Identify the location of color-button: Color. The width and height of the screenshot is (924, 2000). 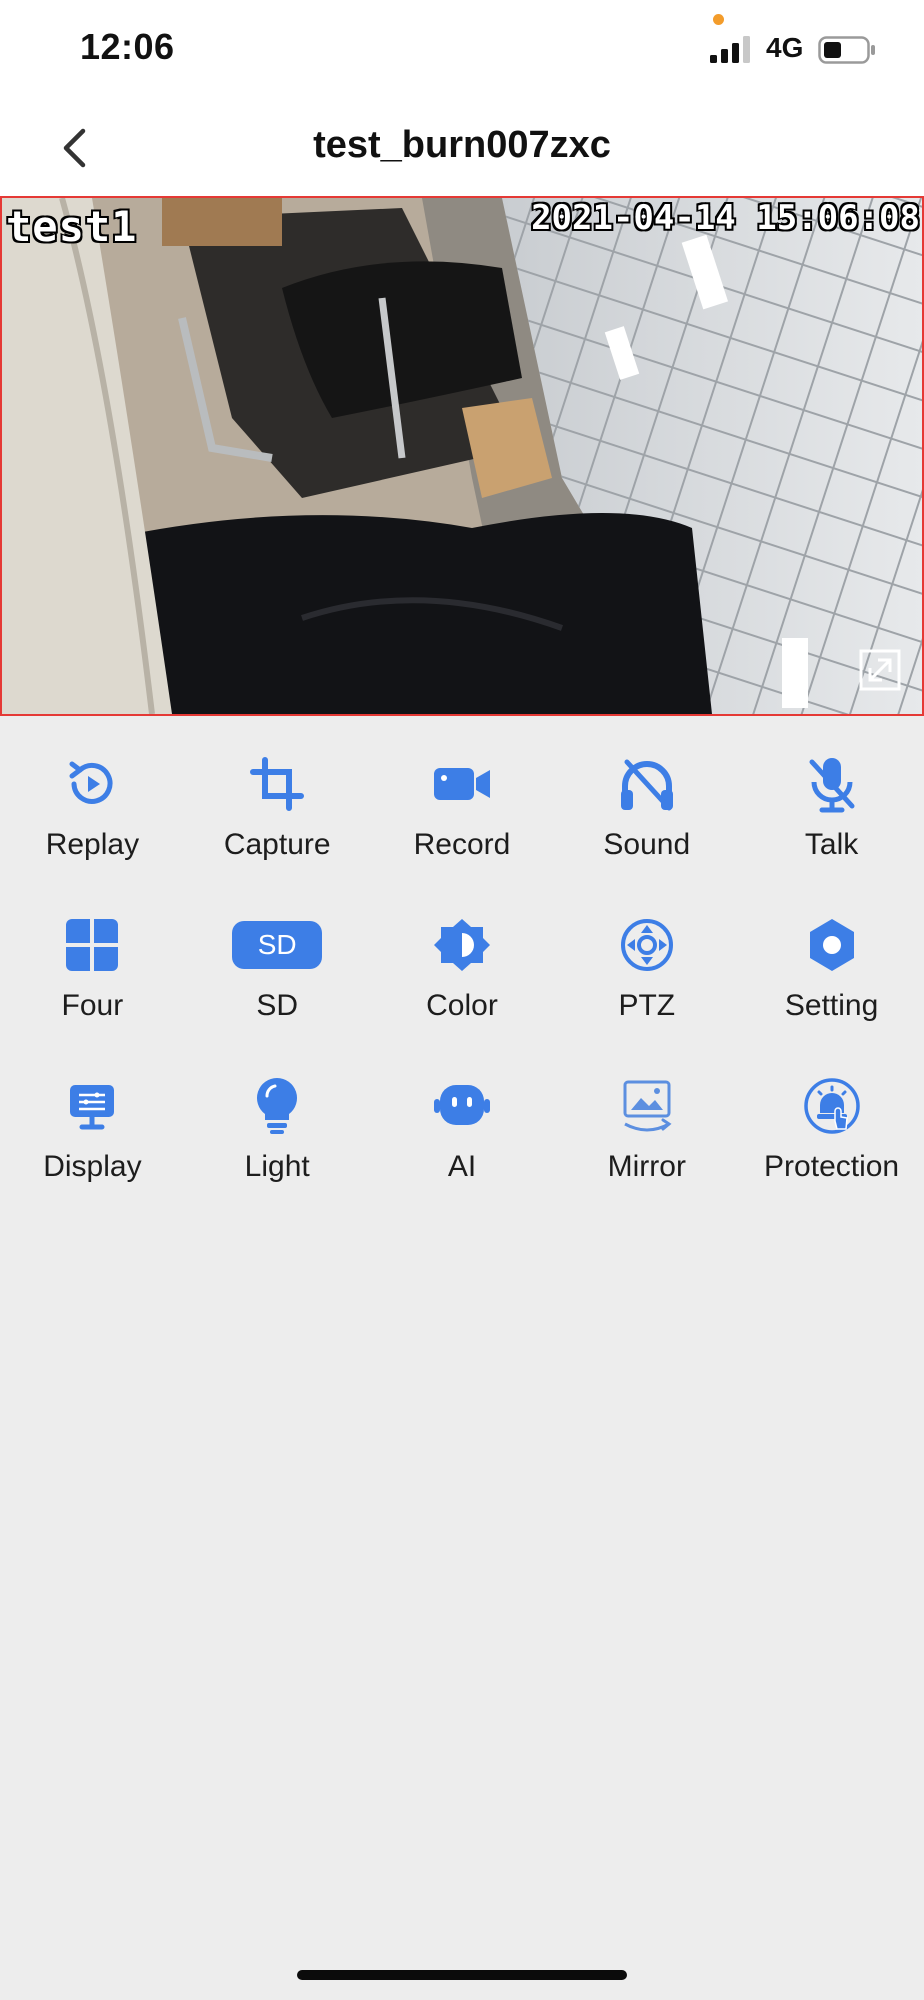
(462, 995).